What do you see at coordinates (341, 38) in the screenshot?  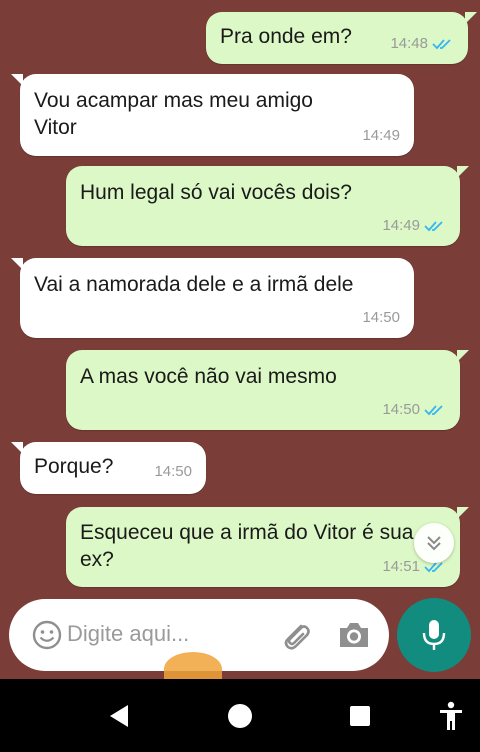 I see `message-bubble-outgoing: Pra onde em? 14:48` at bounding box center [341, 38].